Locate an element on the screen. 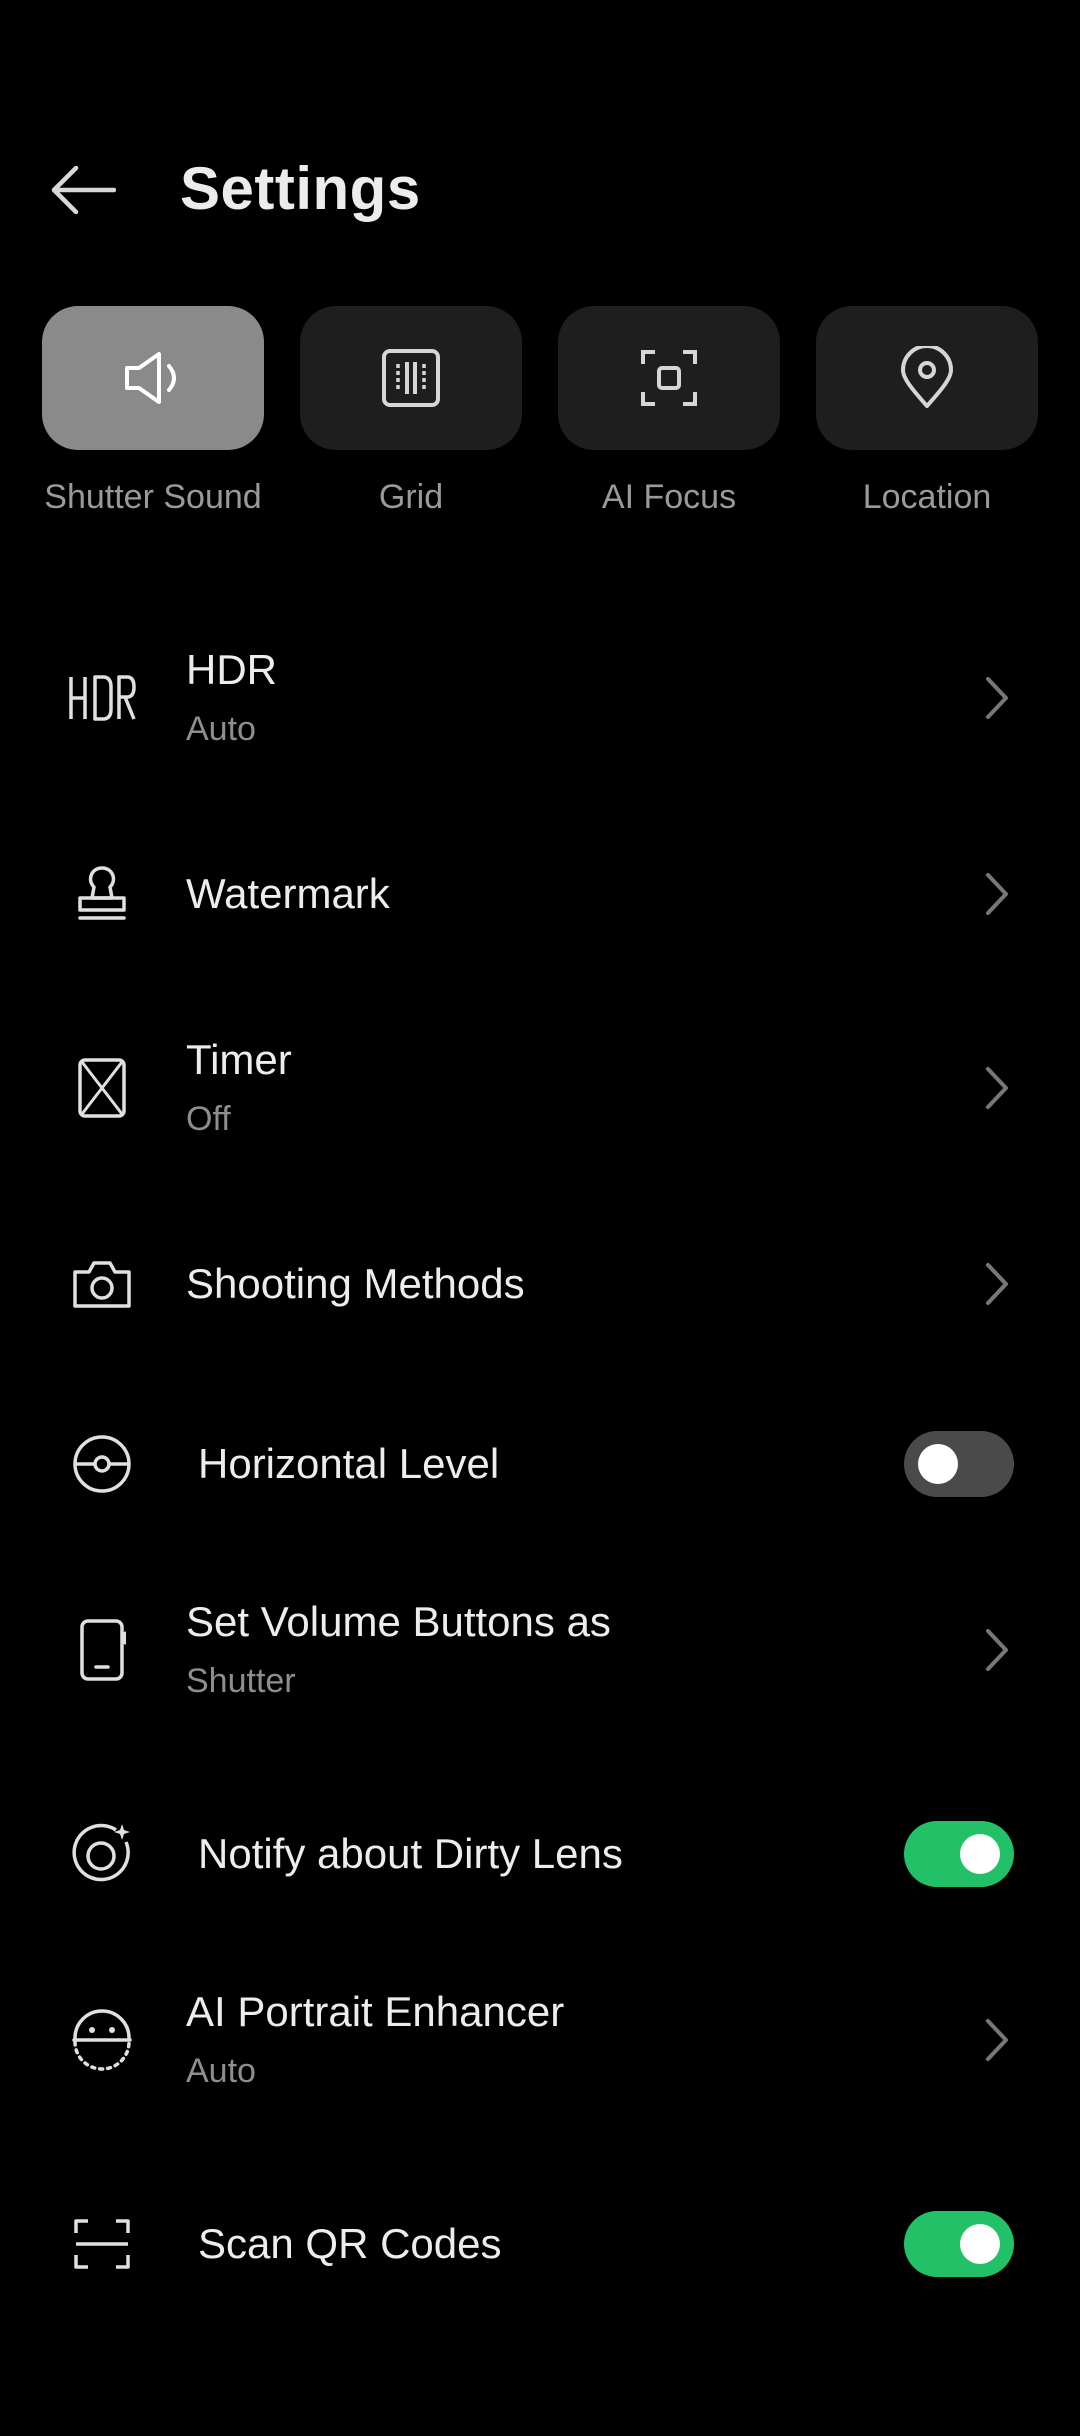 The height and width of the screenshot is (2436, 1080). setting-title: Watermark is located at coordinates (288, 893).